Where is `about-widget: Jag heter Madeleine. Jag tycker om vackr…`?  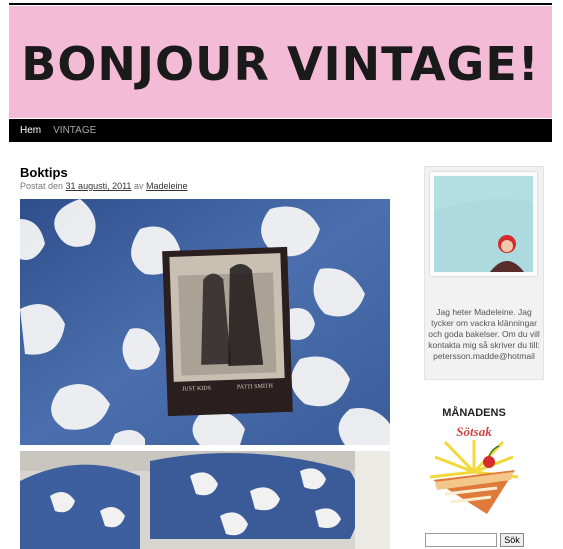
about-widget: Jag heter Madeleine. Jag tycker om vackr… is located at coordinates (484, 273).